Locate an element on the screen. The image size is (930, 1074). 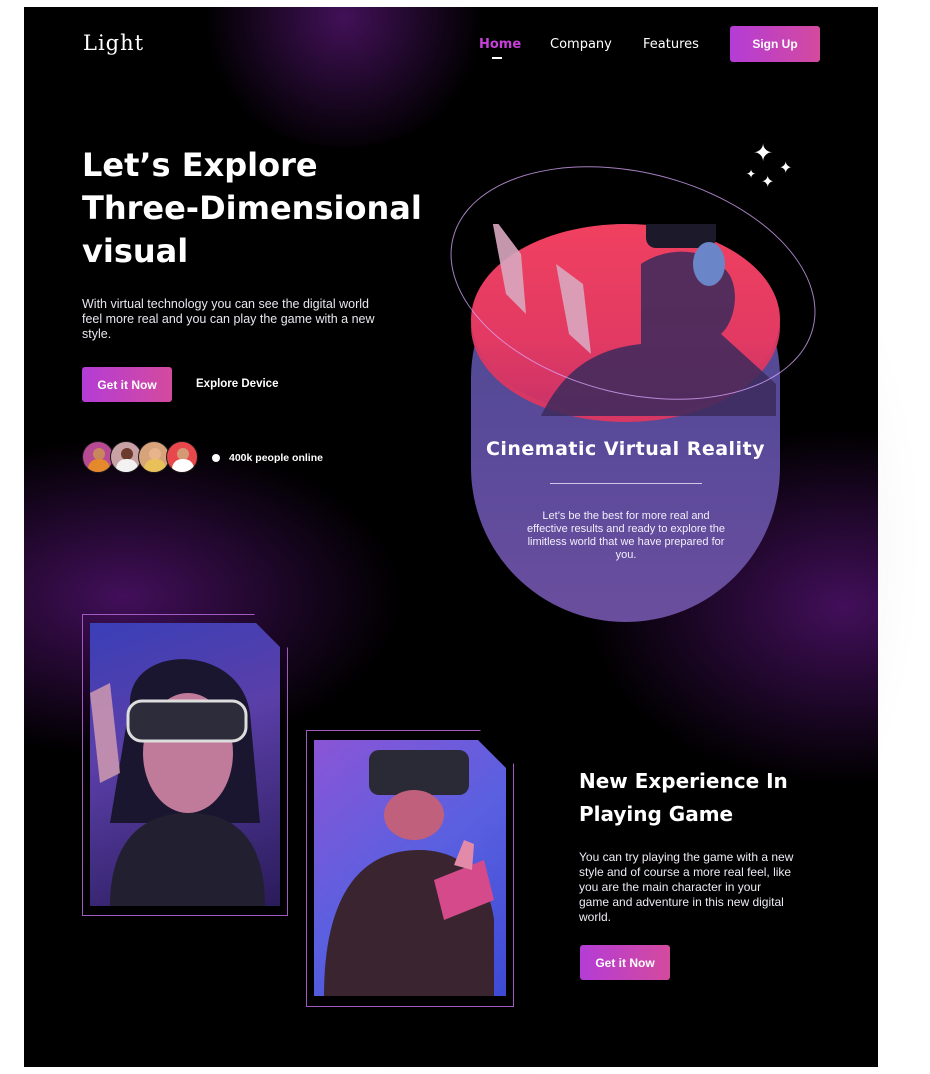
nav-active-indicator is located at coordinates (497, 58).